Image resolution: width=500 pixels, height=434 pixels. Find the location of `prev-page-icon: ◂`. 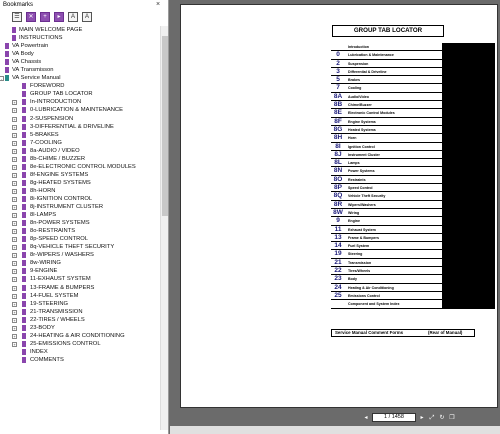

prev-page-icon: ◂ is located at coordinates (366, 418).